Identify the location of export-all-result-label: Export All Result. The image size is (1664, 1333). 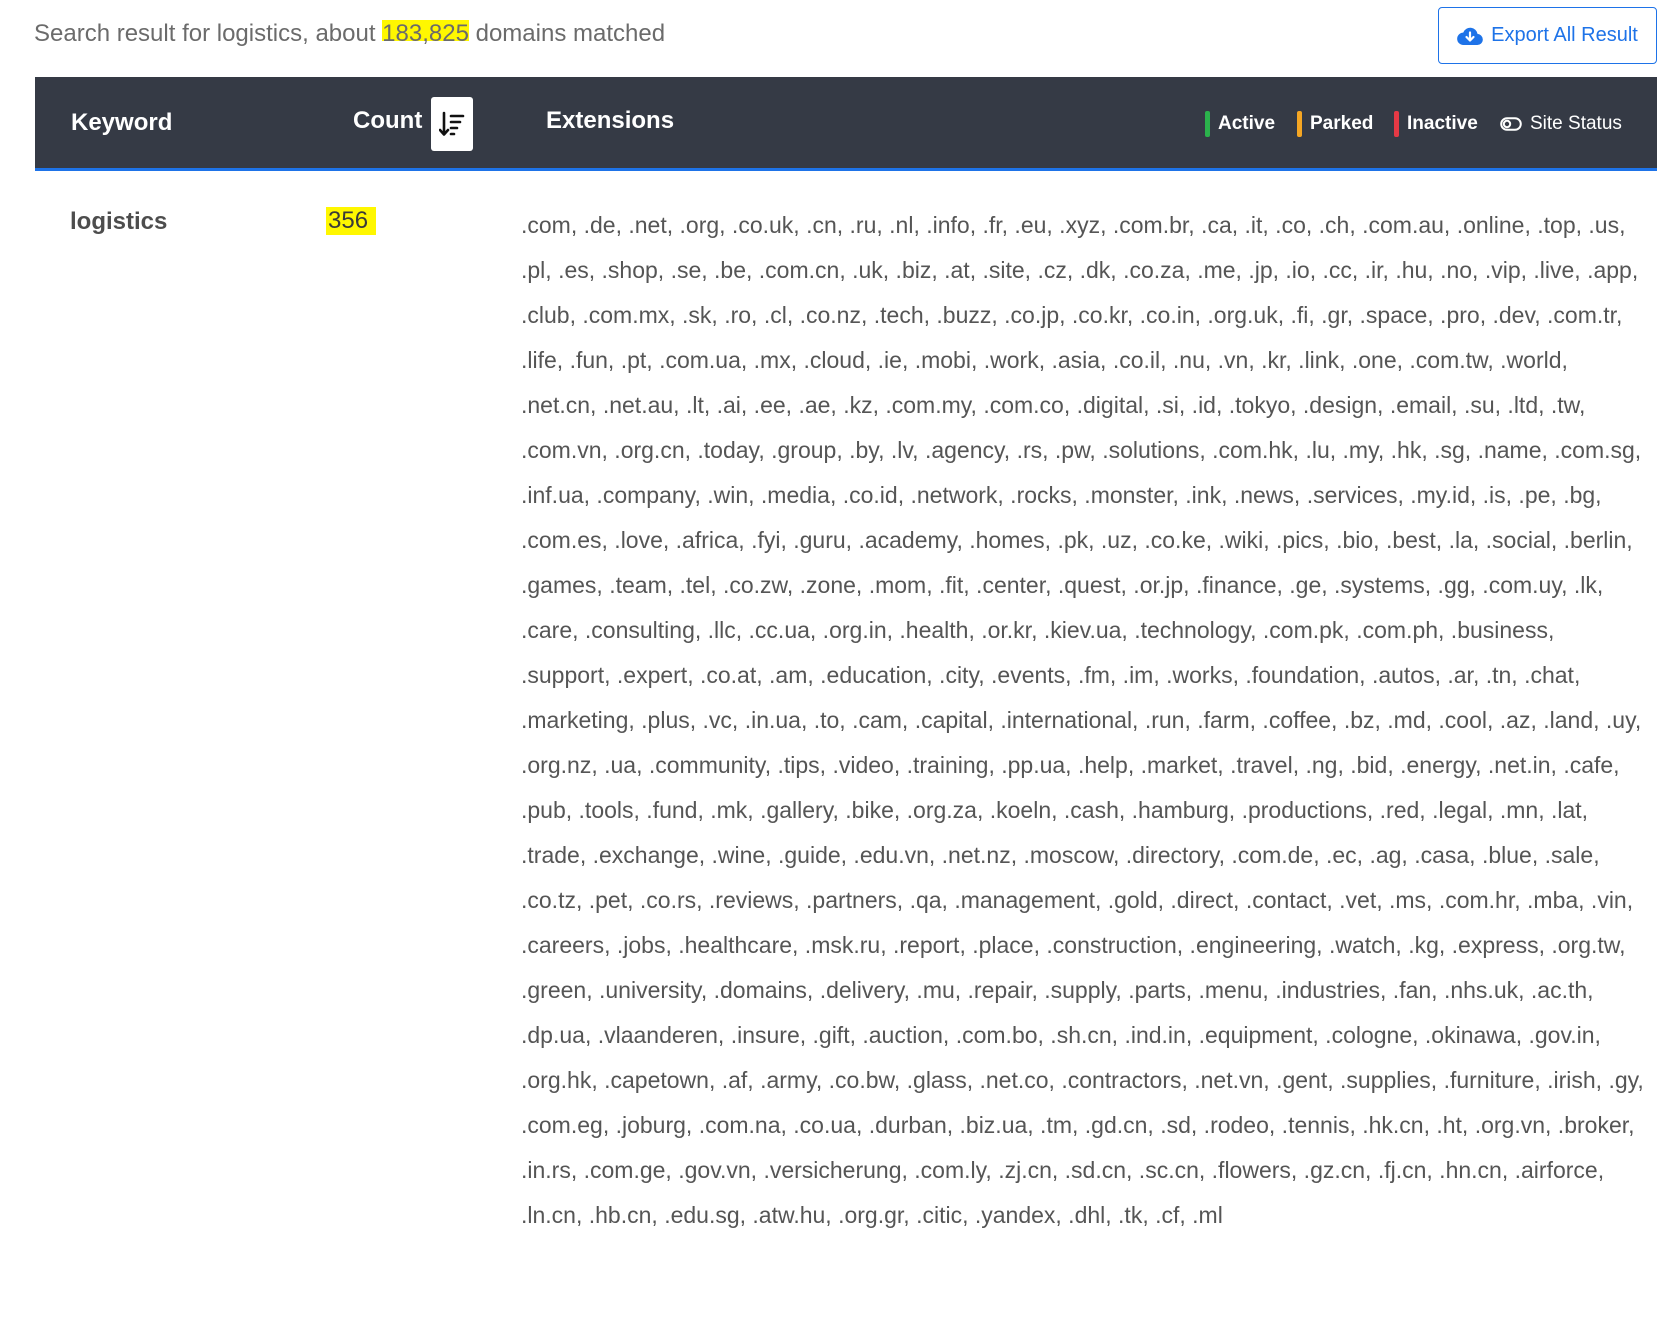
(1564, 35).